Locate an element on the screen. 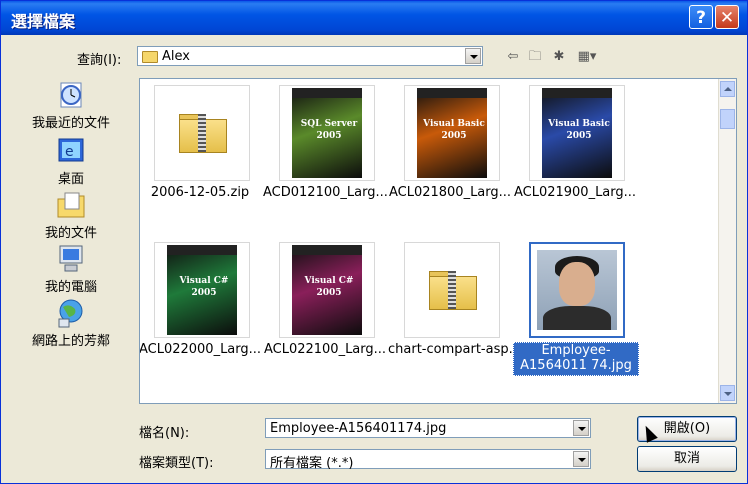 The width and height of the screenshot is (748, 484). place-label: 網路上的芳鄰 is located at coordinates (70, 341).